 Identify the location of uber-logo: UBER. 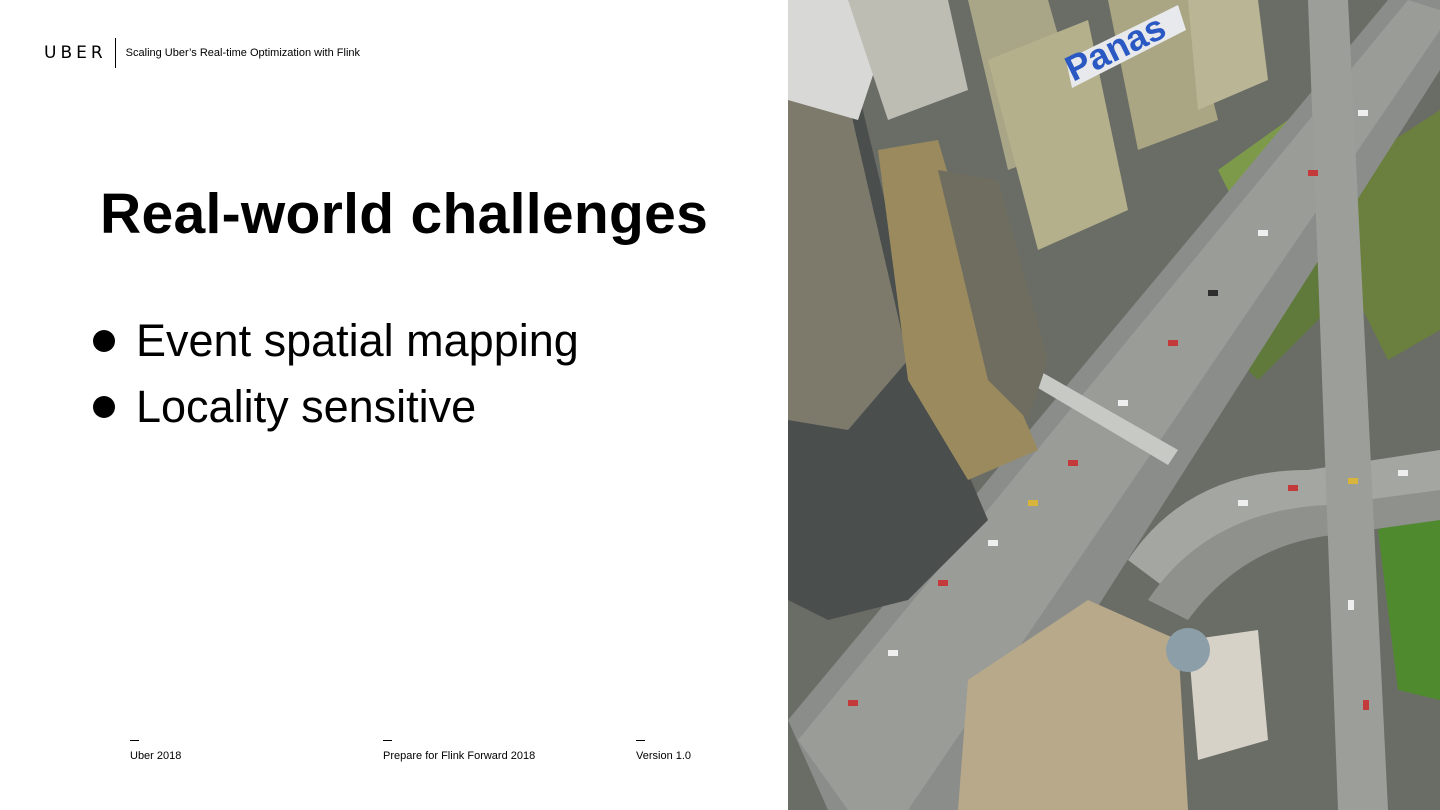
(75, 53).